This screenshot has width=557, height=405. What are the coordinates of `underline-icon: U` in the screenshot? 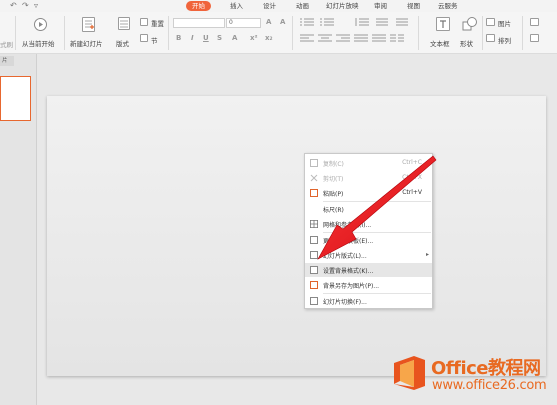 It's located at (206, 38).